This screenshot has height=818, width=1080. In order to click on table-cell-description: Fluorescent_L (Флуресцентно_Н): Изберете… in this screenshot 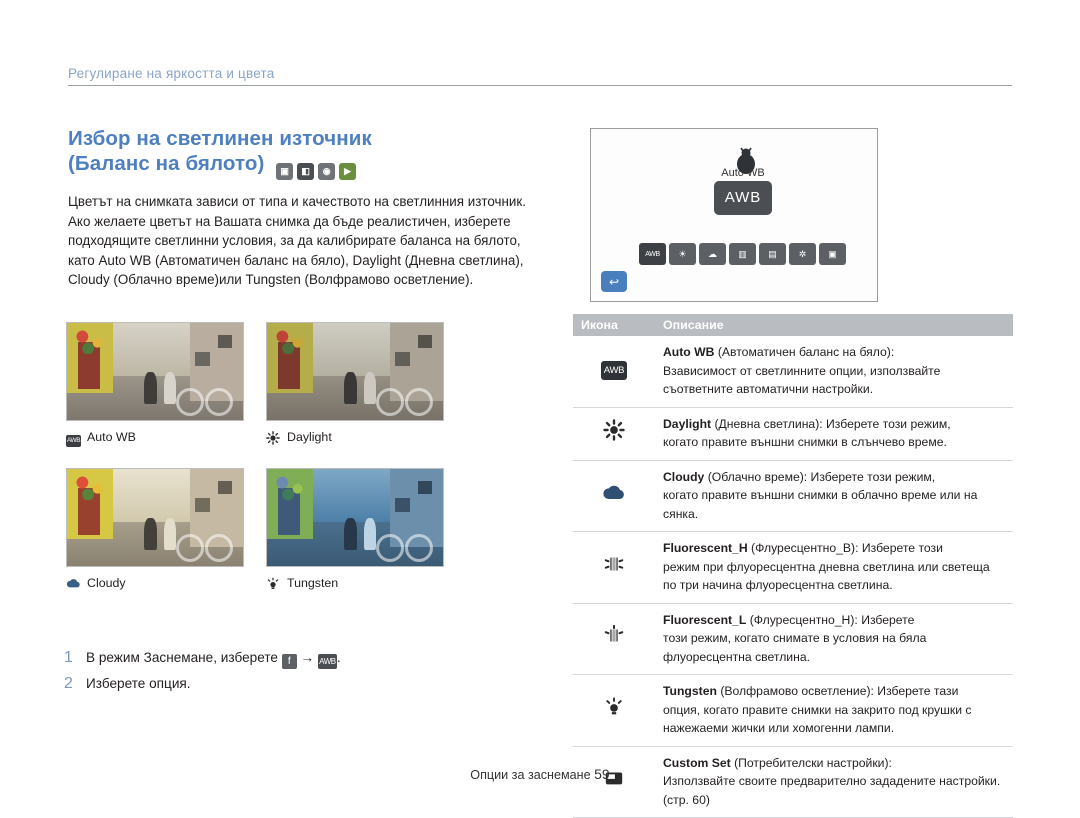, I will do `click(834, 639)`.